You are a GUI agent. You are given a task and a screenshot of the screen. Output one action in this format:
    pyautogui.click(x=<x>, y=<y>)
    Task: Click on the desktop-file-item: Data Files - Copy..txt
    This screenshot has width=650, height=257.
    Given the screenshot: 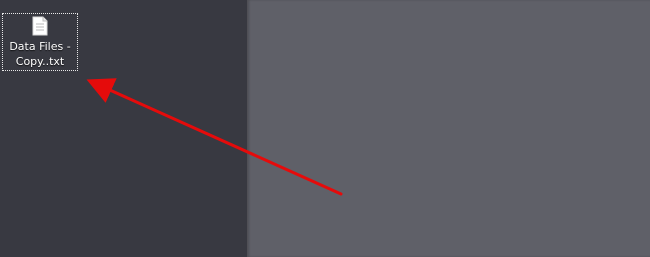 What is the action you would take?
    pyautogui.click(x=40, y=42)
    